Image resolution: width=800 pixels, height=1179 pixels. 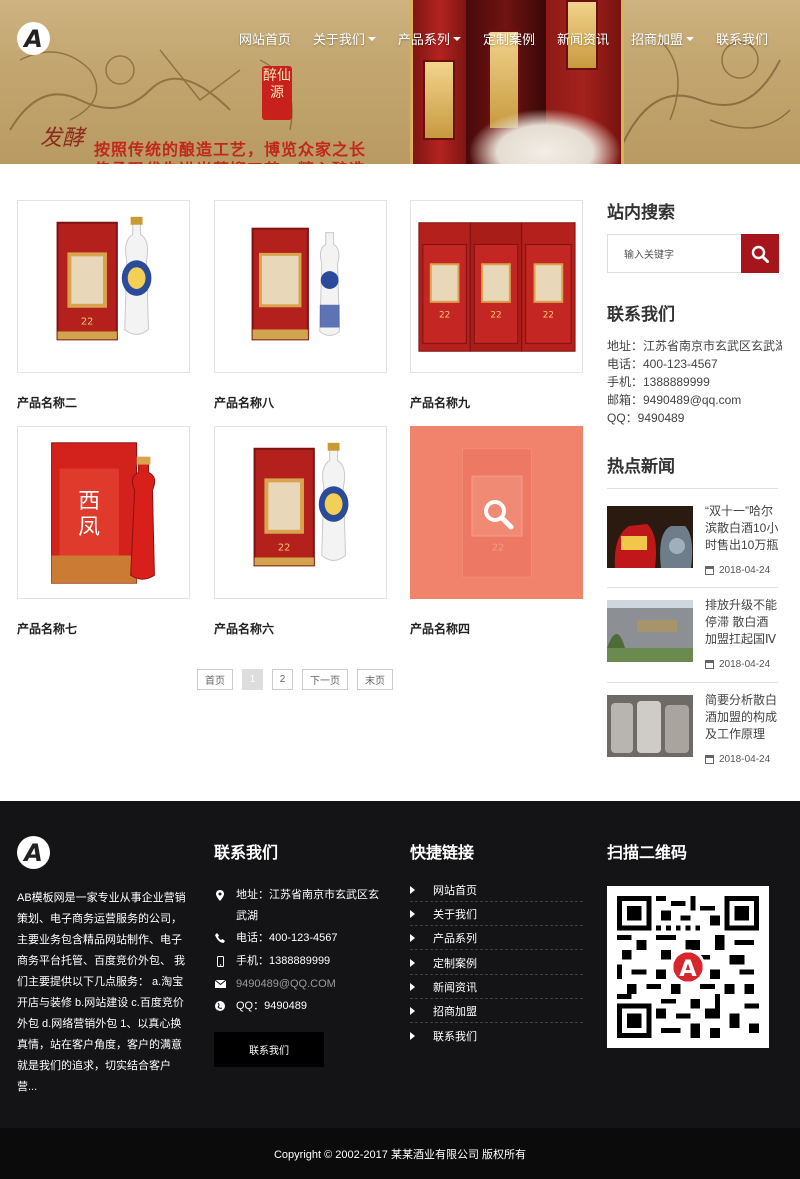 I want to click on nav-item-home: 网站首页, so click(x=265, y=38).